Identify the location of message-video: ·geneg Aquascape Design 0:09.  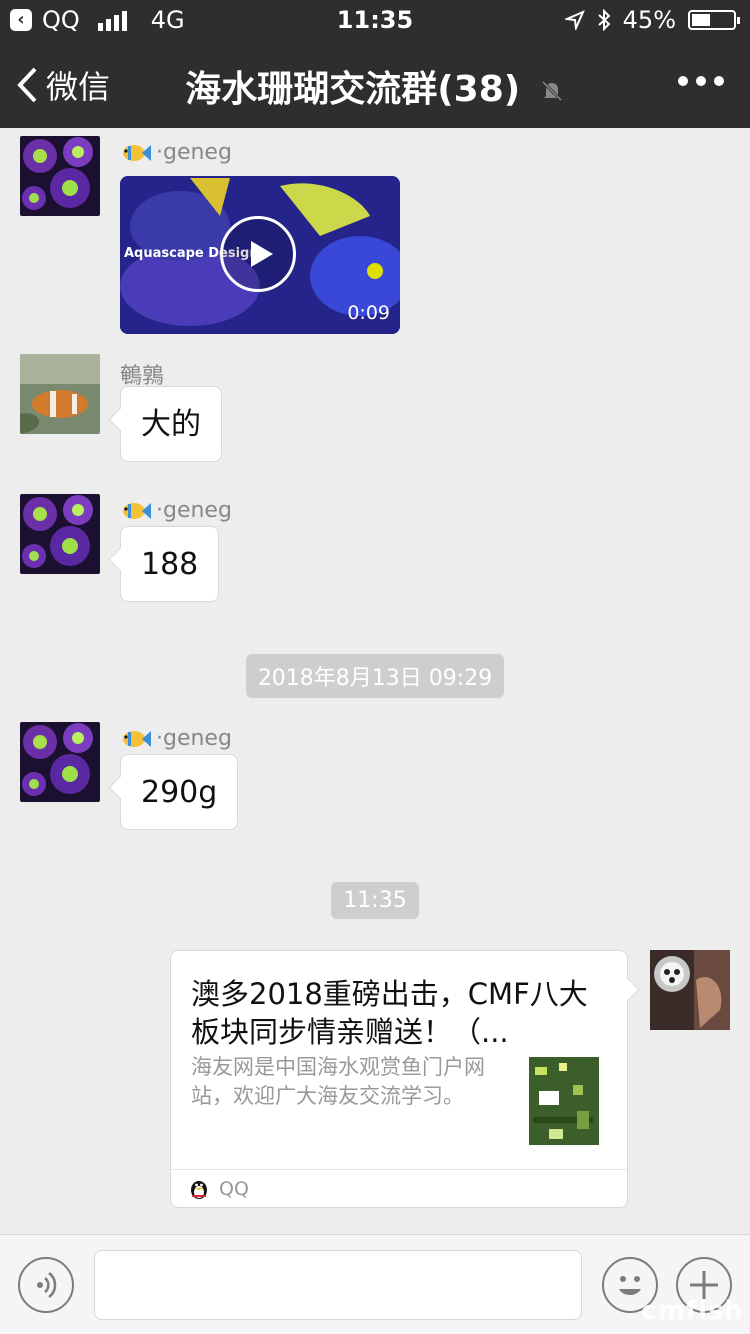
(375, 236).